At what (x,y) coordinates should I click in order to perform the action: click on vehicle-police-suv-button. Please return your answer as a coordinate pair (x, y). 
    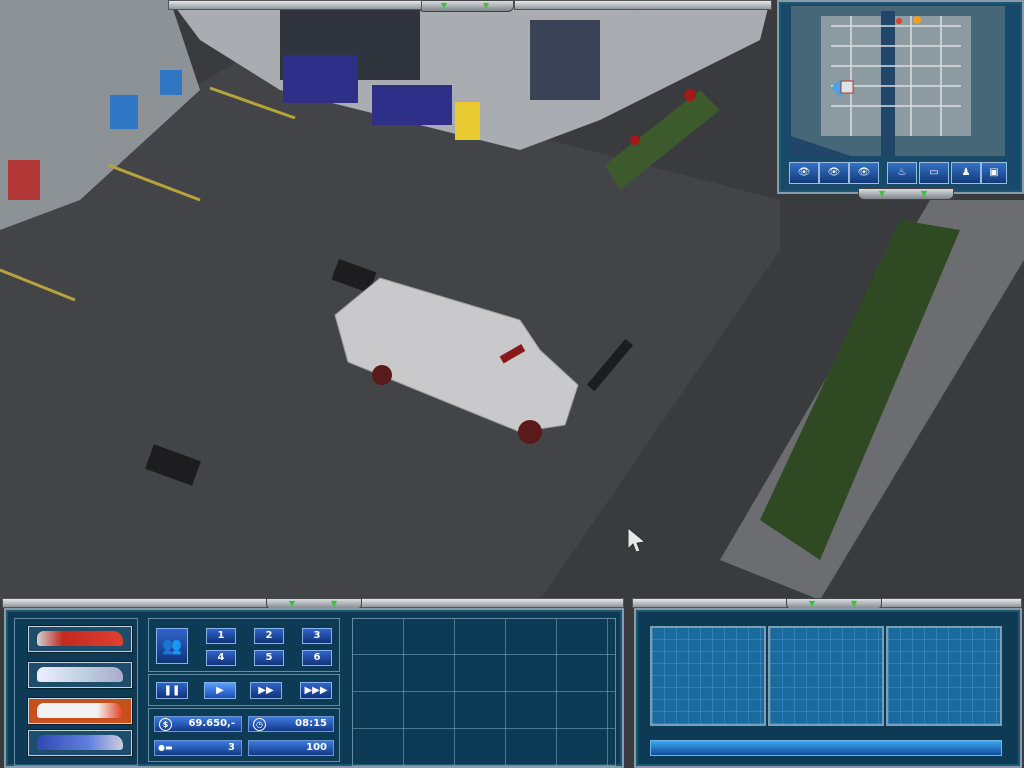
    Looking at the image, I should click on (80, 743).